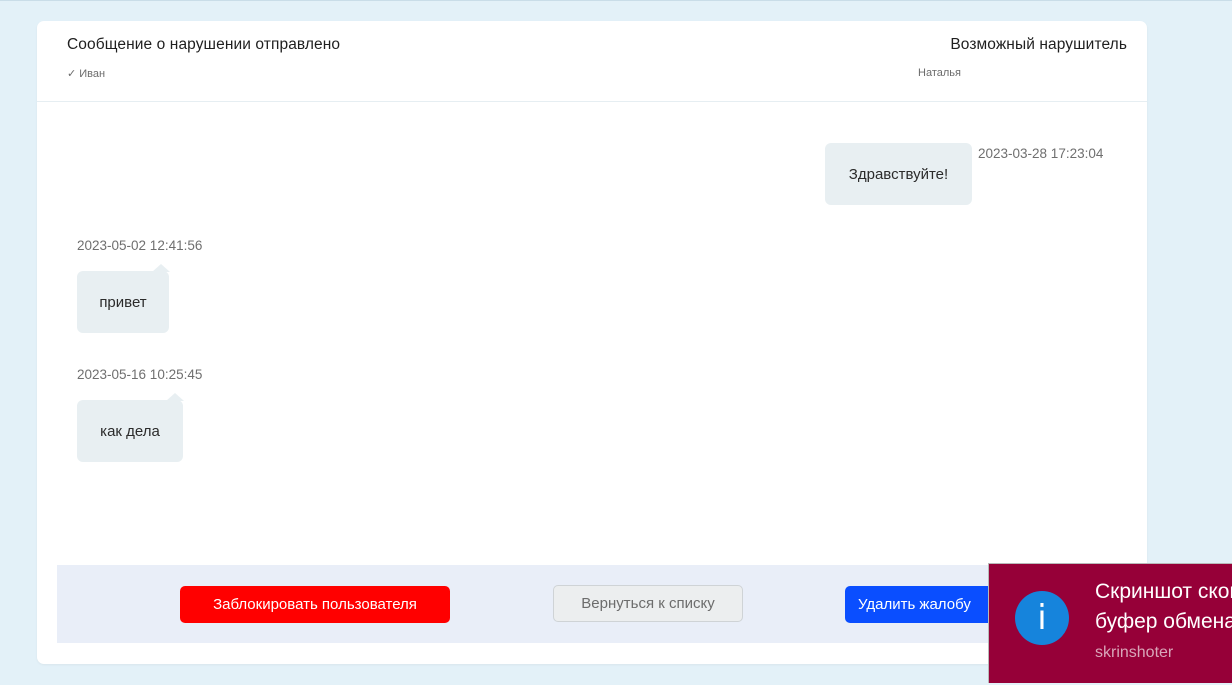 This screenshot has height=685, width=1232. I want to click on violator-name: Наталья, so click(939, 73).